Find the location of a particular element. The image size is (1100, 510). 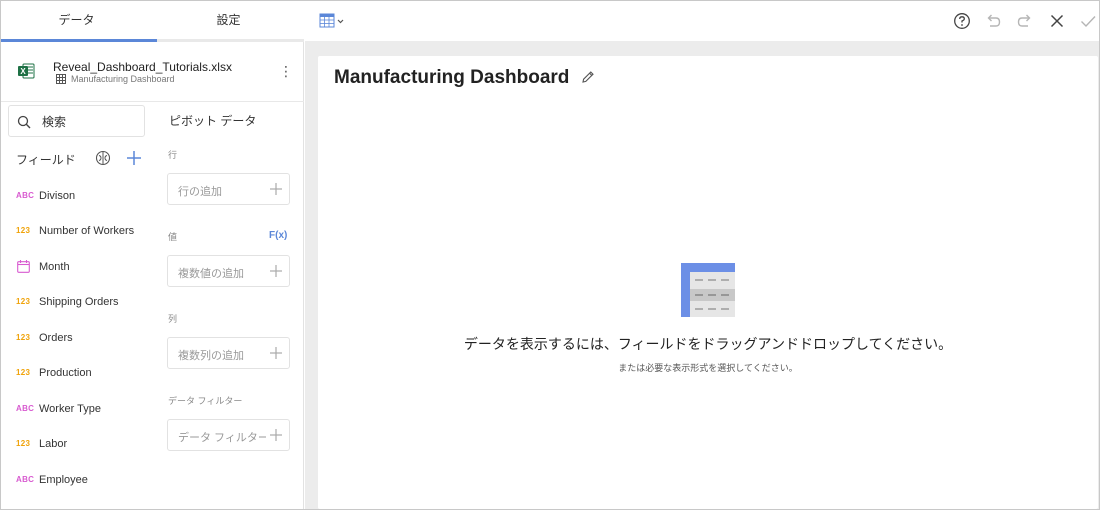

confirm-check-icon is located at coordinates (1088, 21).